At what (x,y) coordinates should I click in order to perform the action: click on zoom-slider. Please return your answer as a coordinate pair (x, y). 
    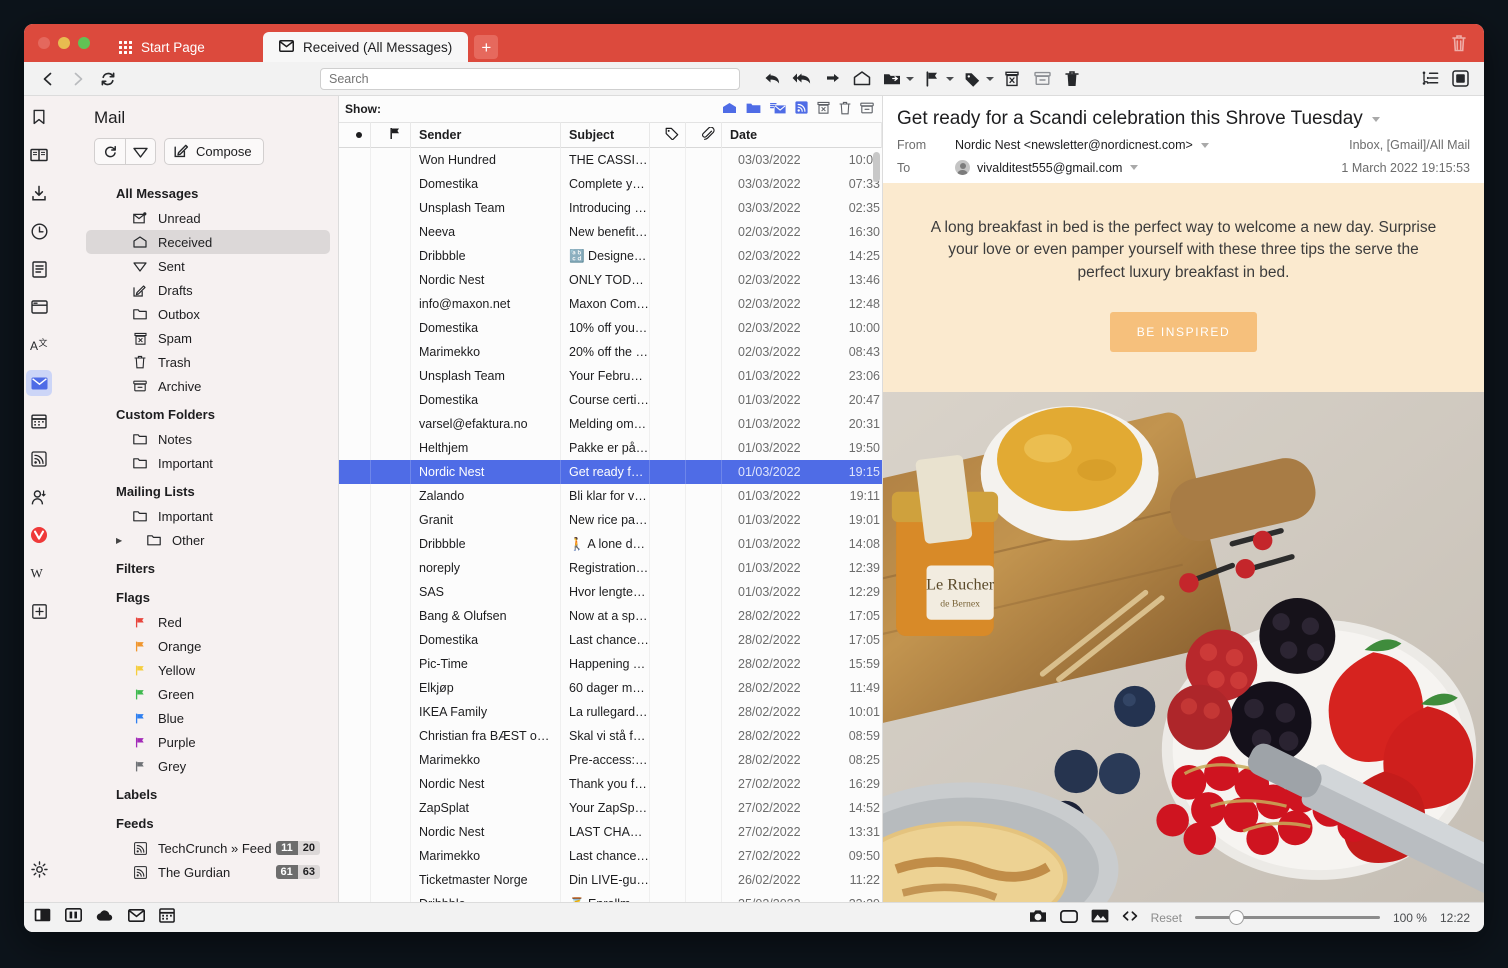
    Looking at the image, I should click on (1287, 917).